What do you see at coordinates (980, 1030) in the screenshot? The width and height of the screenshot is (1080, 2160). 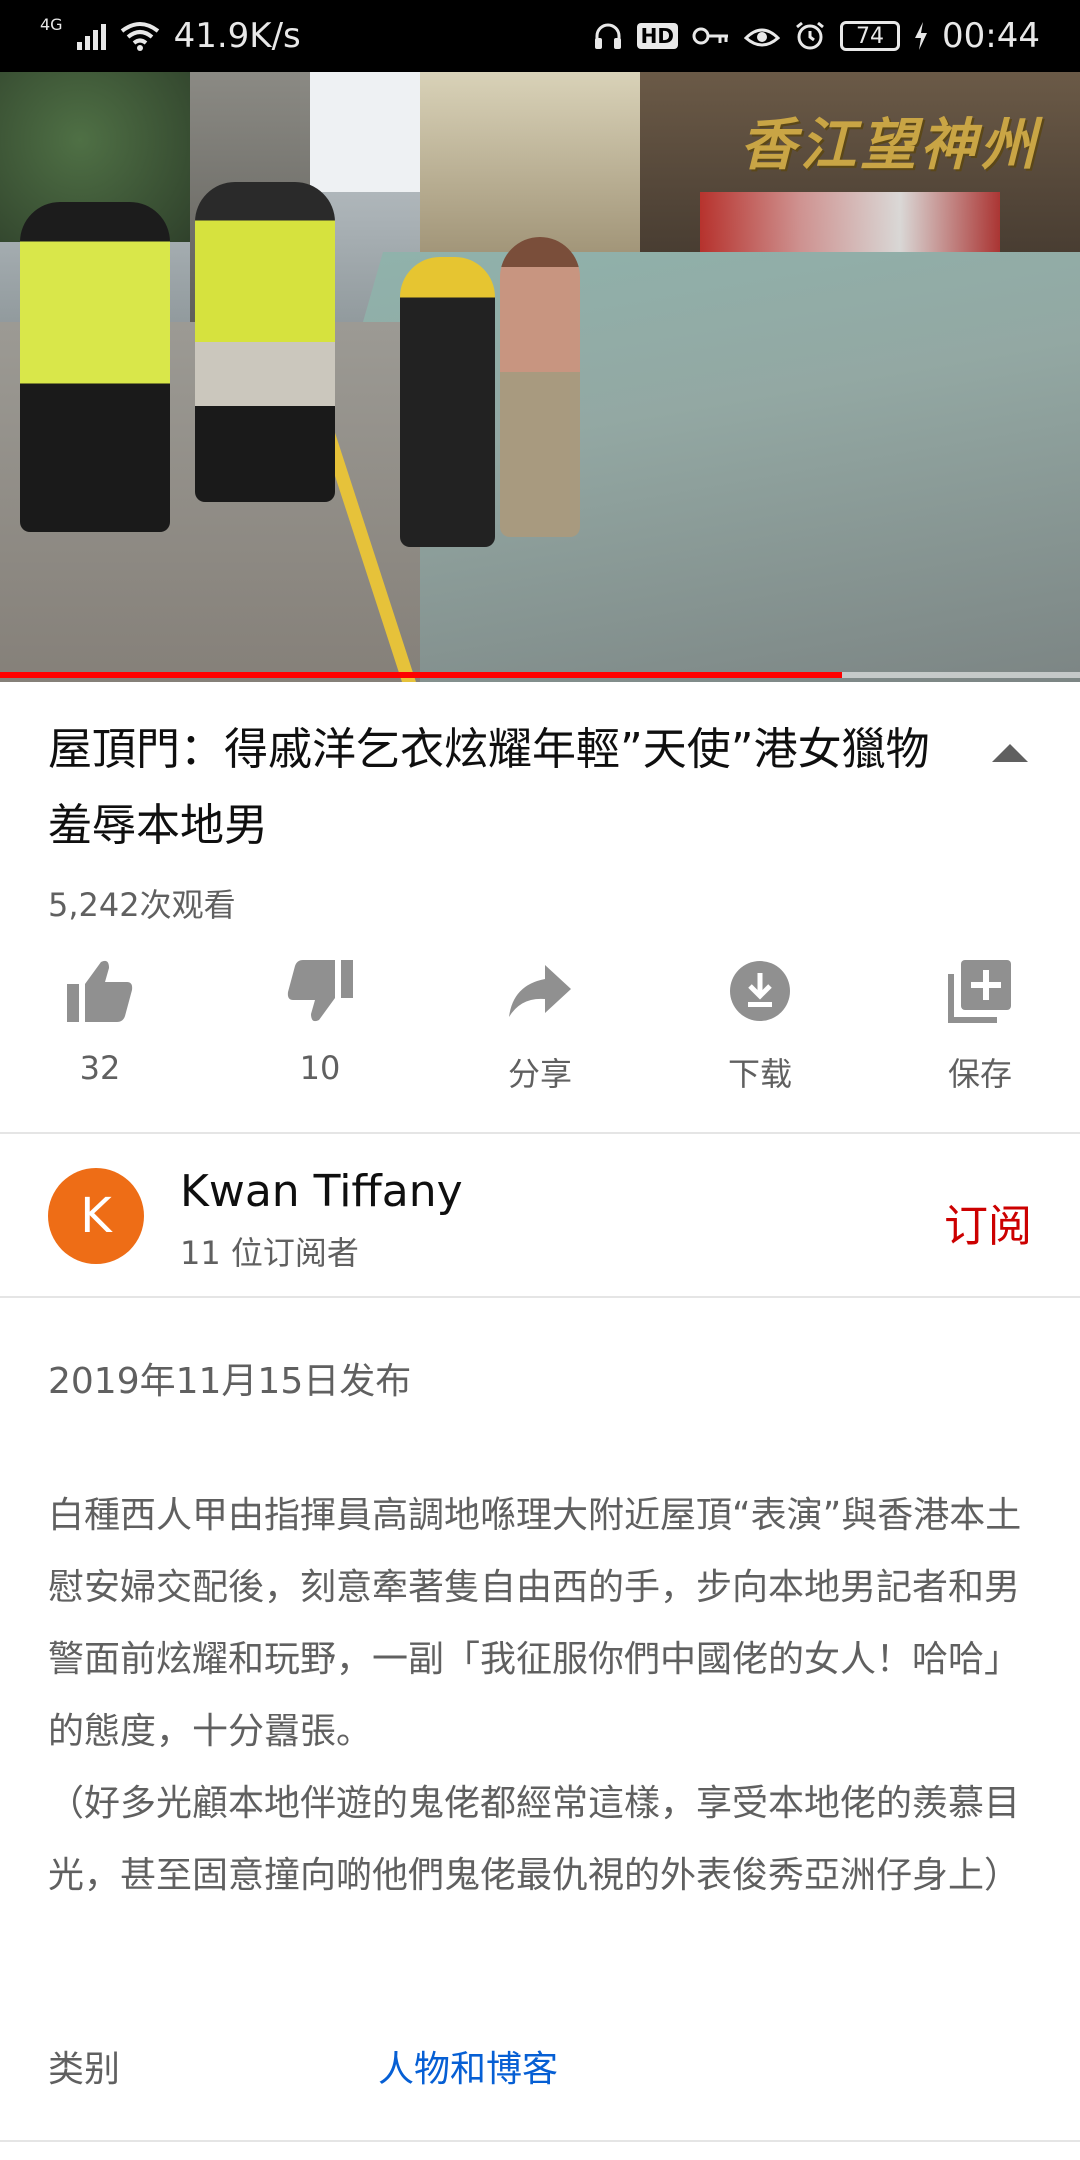 I see `save-button: 保存` at bounding box center [980, 1030].